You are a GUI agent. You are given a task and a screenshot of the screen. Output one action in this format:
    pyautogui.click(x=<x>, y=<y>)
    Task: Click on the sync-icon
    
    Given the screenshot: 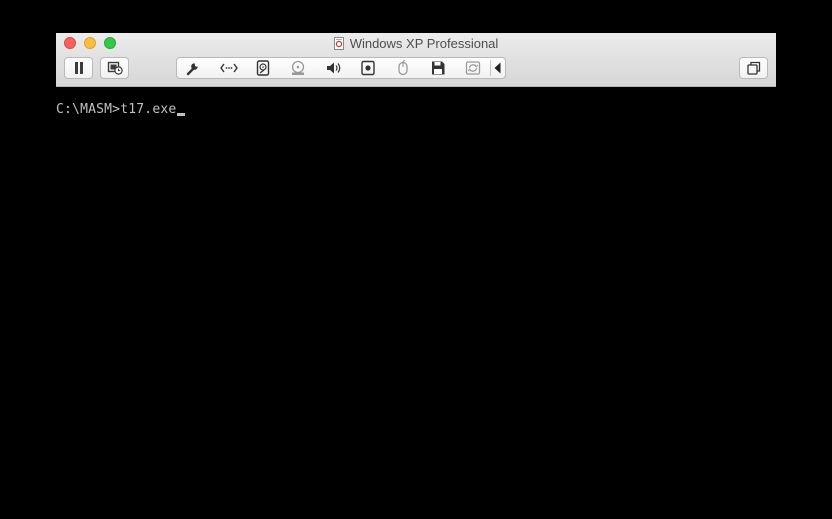 What is the action you would take?
    pyautogui.click(x=473, y=68)
    